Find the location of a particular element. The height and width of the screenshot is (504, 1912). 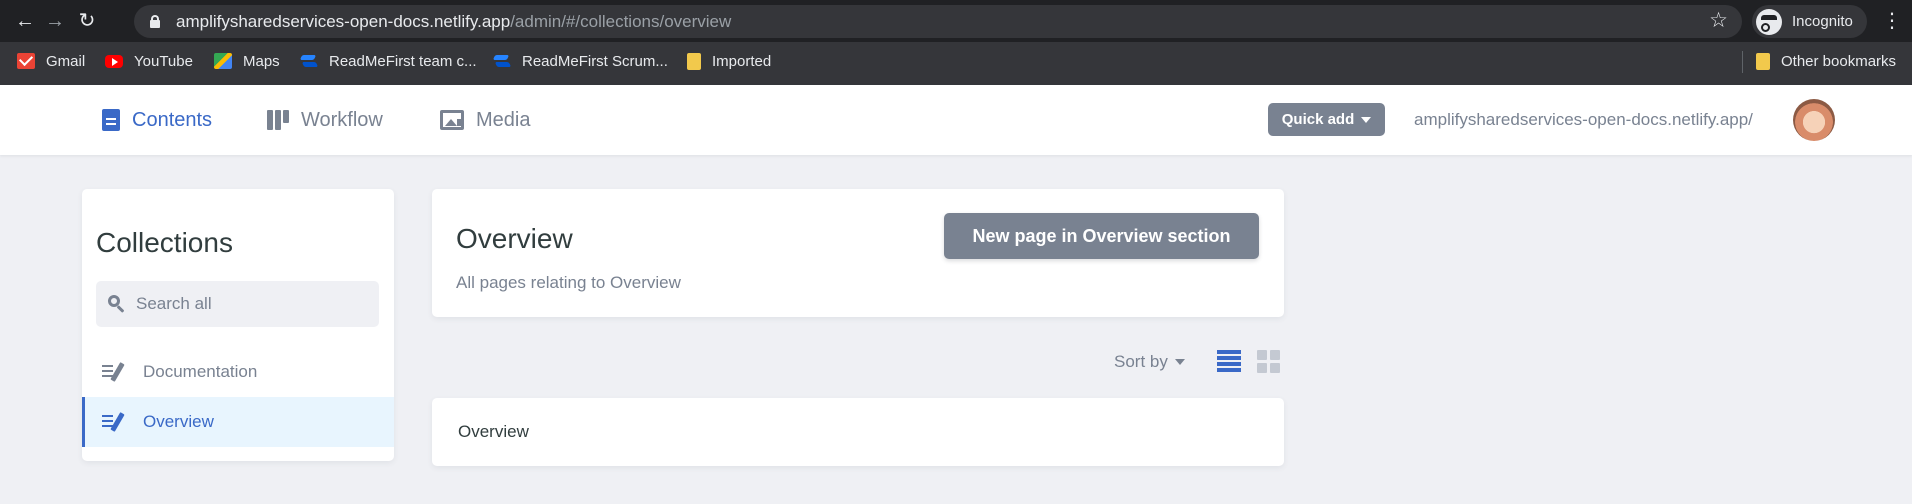

bookmark-gmail: Gmail is located at coordinates (51, 61).